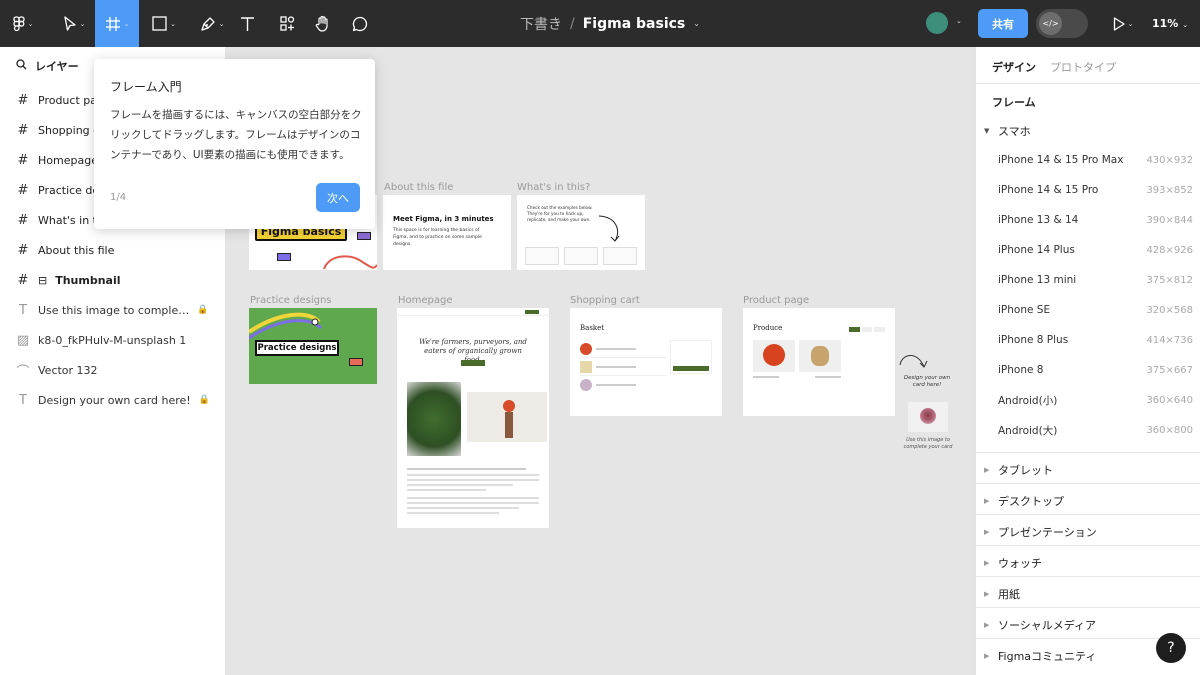 This screenshot has height=675, width=1200. What do you see at coordinates (287, 23) in the screenshot?
I see `resources-tool-button` at bounding box center [287, 23].